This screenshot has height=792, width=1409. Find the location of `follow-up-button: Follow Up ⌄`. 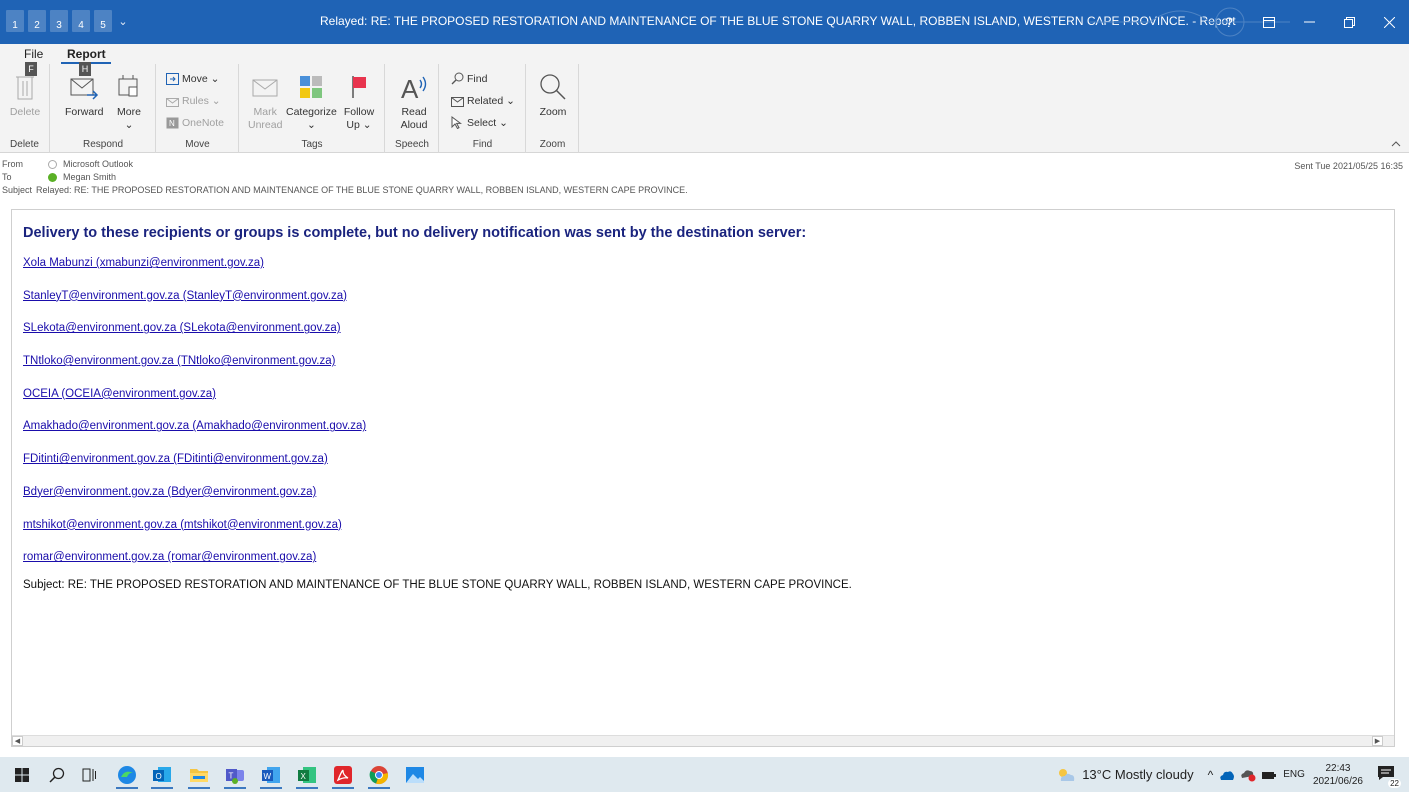

follow-up-button: Follow Up ⌄ is located at coordinates (359, 101).